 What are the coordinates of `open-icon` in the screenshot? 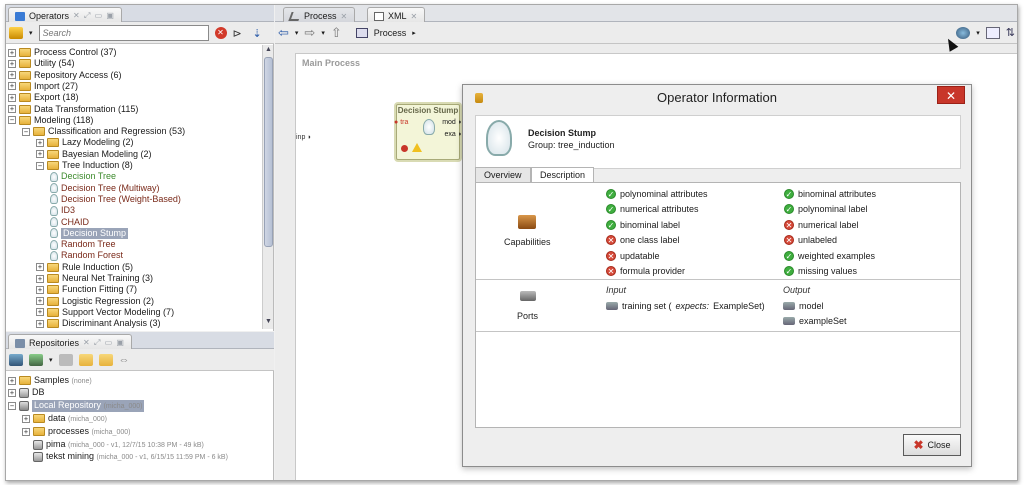 It's located at (65, 359).